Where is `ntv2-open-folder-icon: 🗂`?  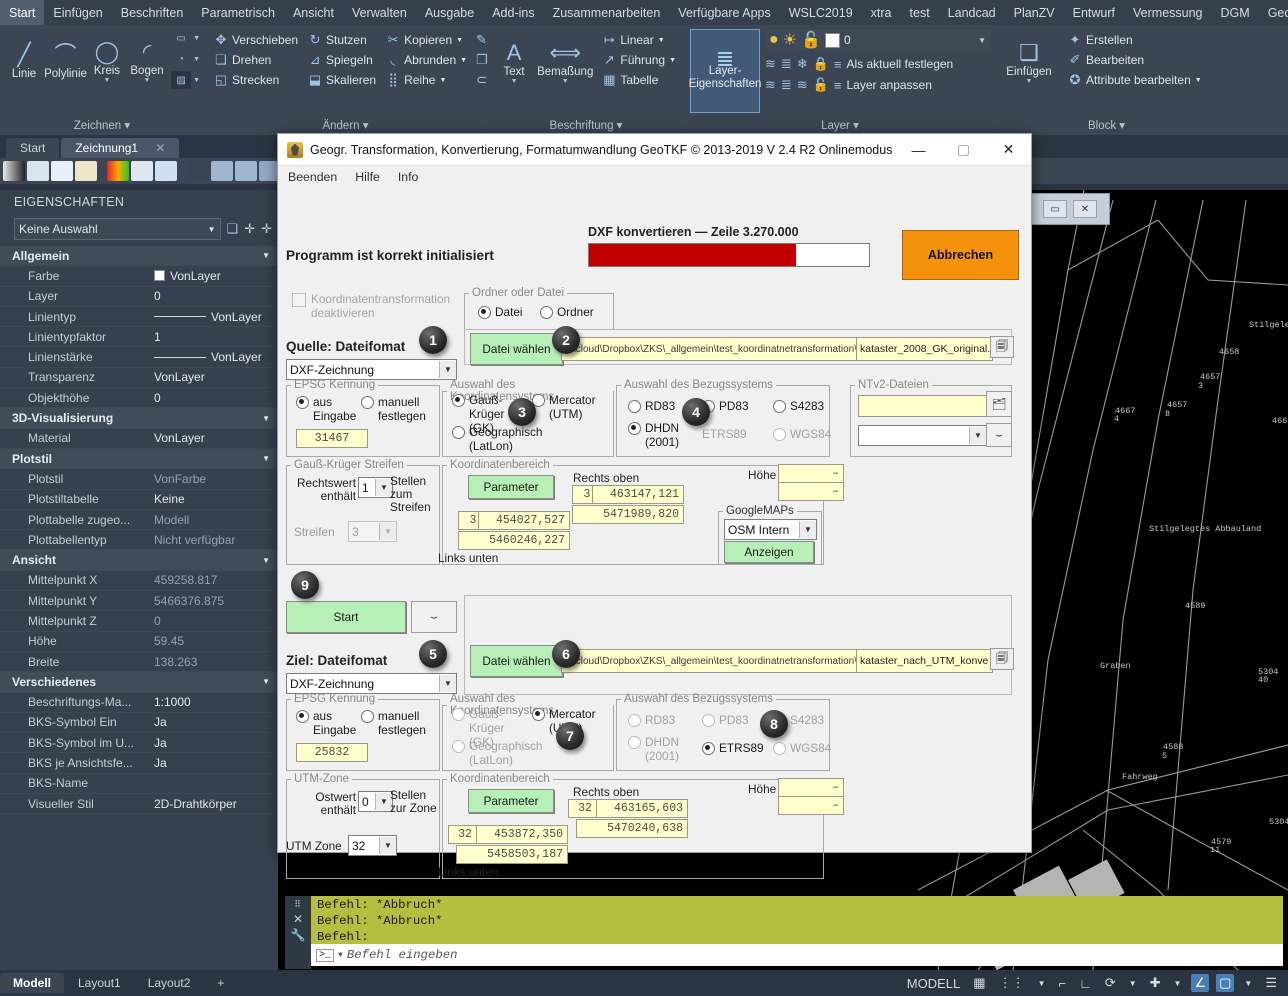 ntv2-open-folder-icon: 🗂 is located at coordinates (999, 404).